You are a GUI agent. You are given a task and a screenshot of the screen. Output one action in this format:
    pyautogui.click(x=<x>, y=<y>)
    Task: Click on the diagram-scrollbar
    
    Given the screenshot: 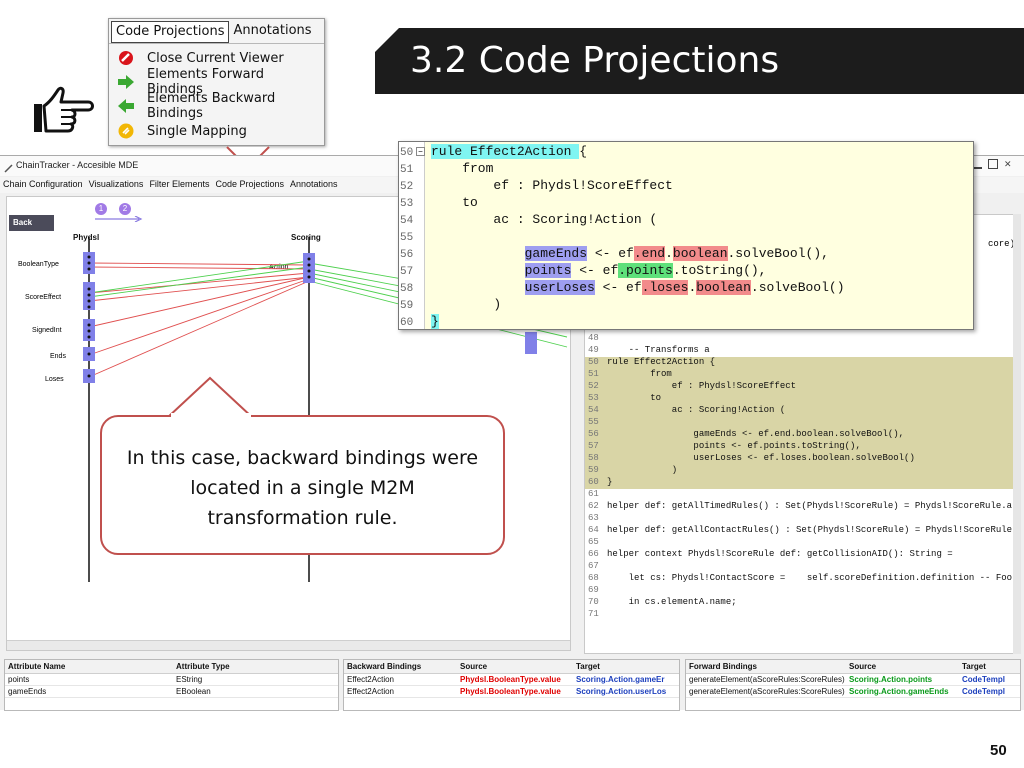 What is the action you would take?
    pyautogui.click(x=288, y=645)
    